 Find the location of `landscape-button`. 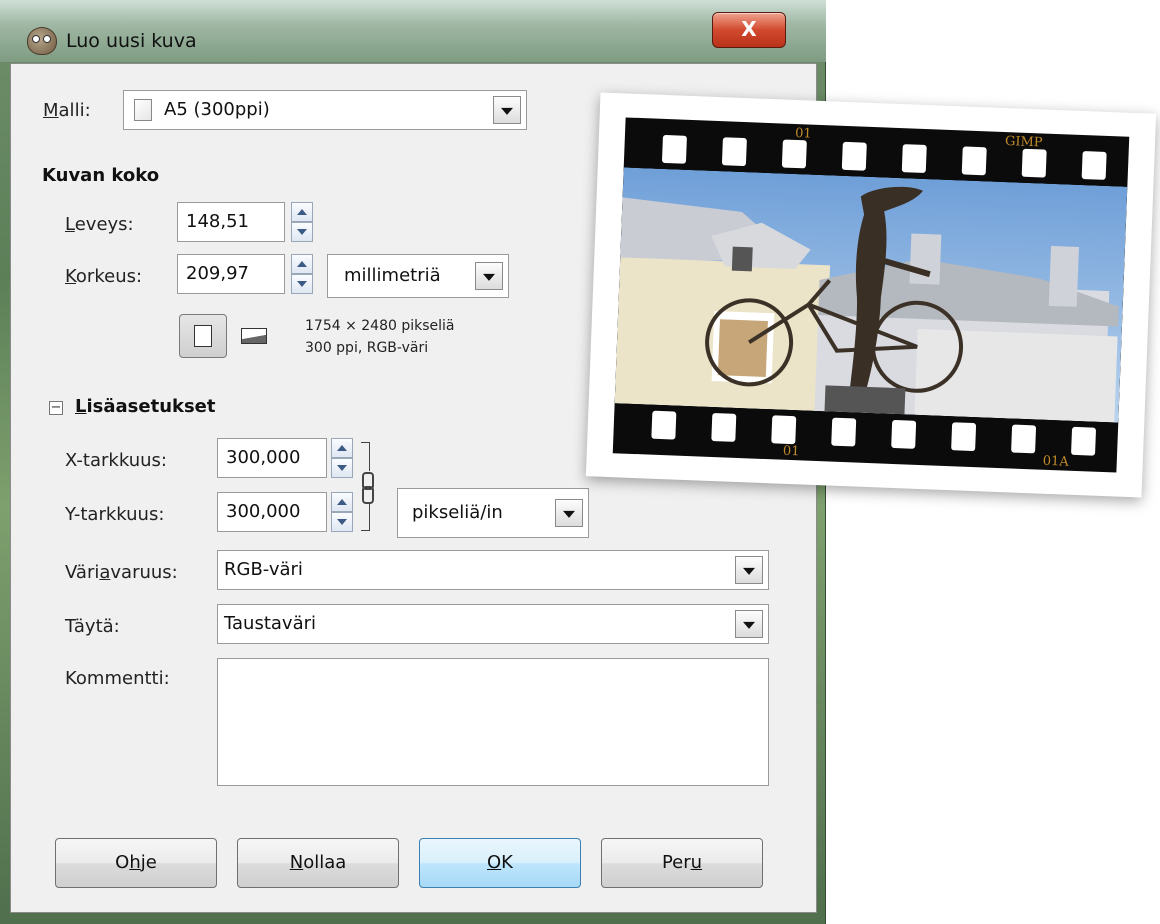

landscape-button is located at coordinates (255, 335).